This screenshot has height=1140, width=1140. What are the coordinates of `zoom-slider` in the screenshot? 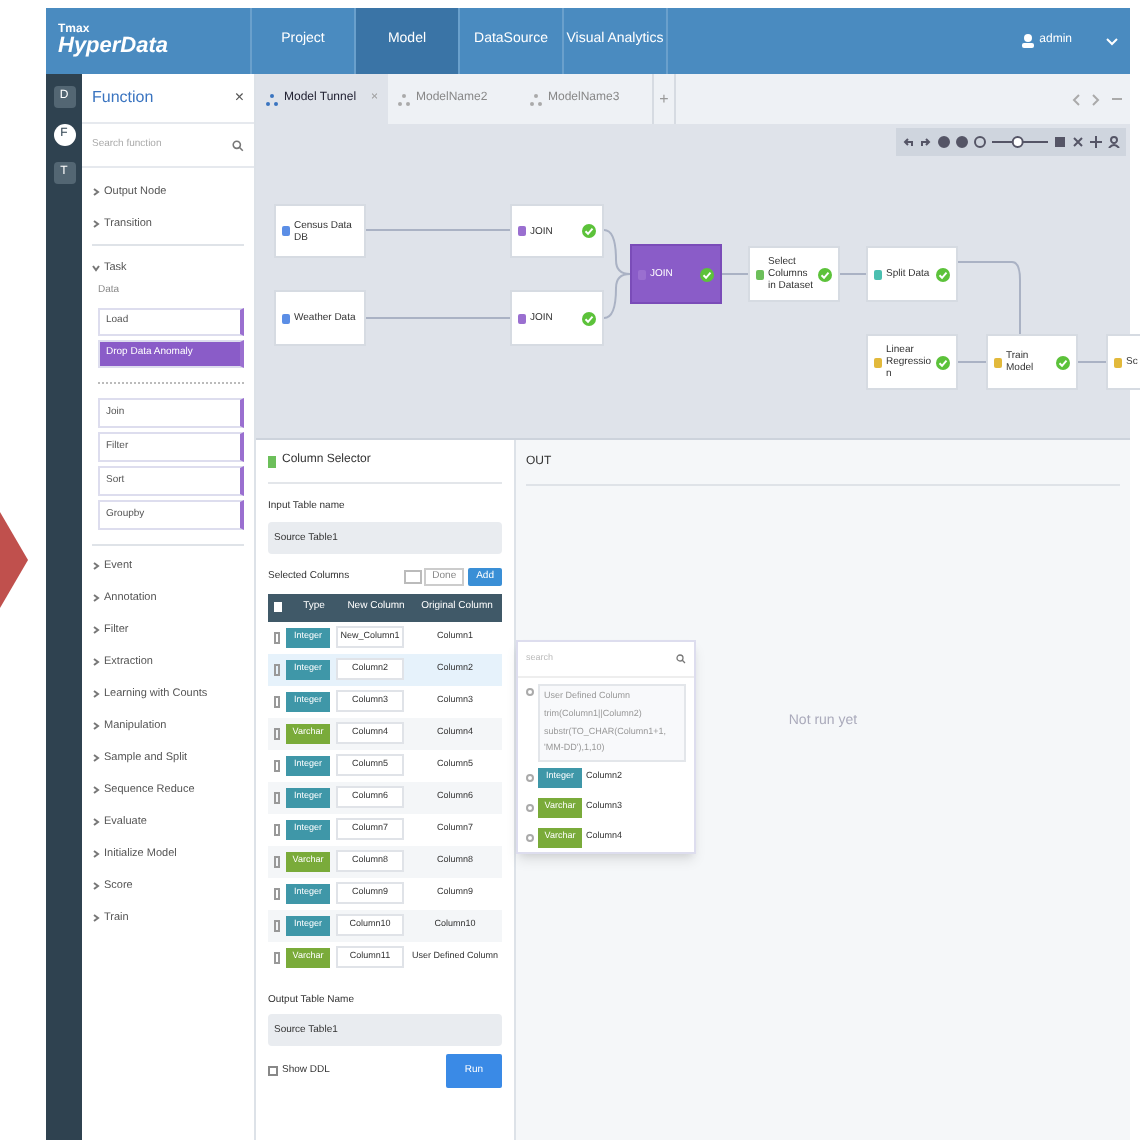 It's located at (1020, 142).